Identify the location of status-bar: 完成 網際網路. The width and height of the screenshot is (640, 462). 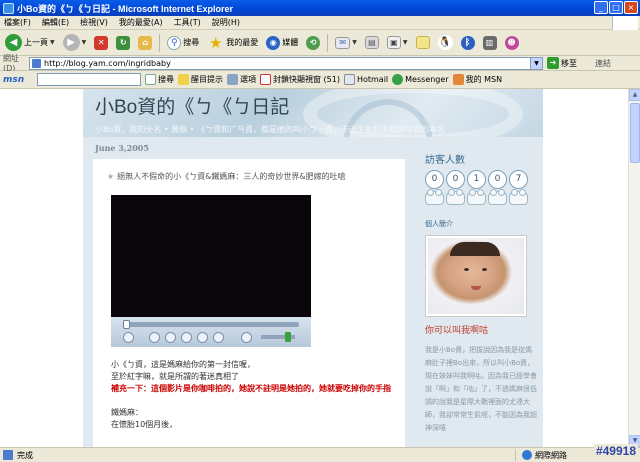
(320, 454).